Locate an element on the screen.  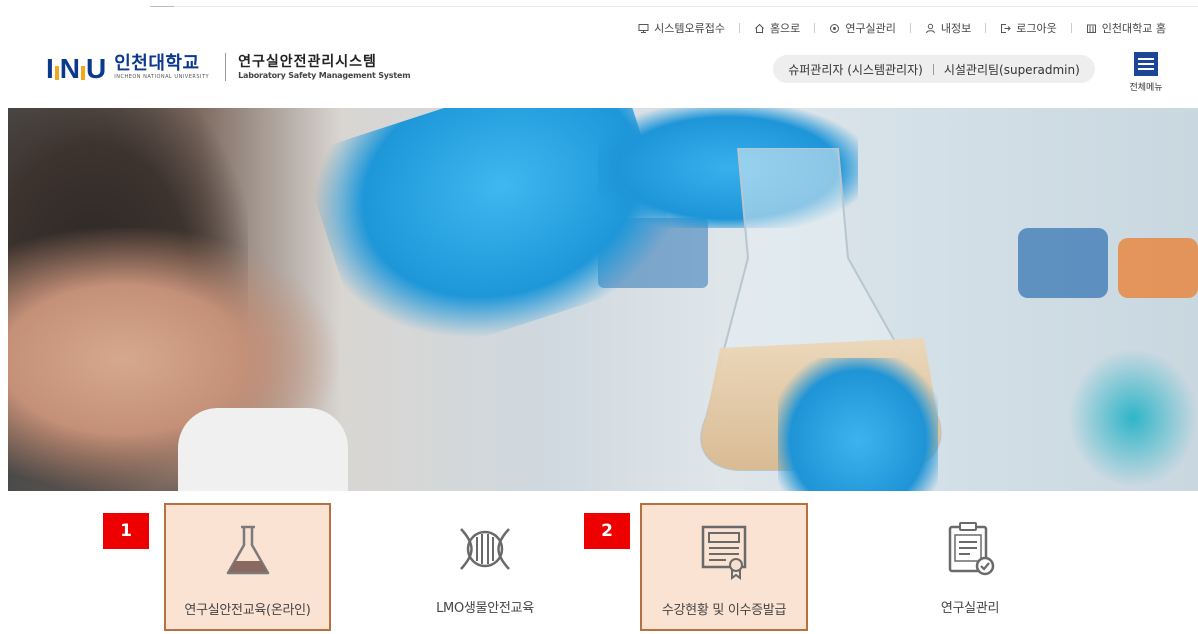
university-name-en: INCHEON NATIONAL UNIVERSITY is located at coordinates (162, 77).